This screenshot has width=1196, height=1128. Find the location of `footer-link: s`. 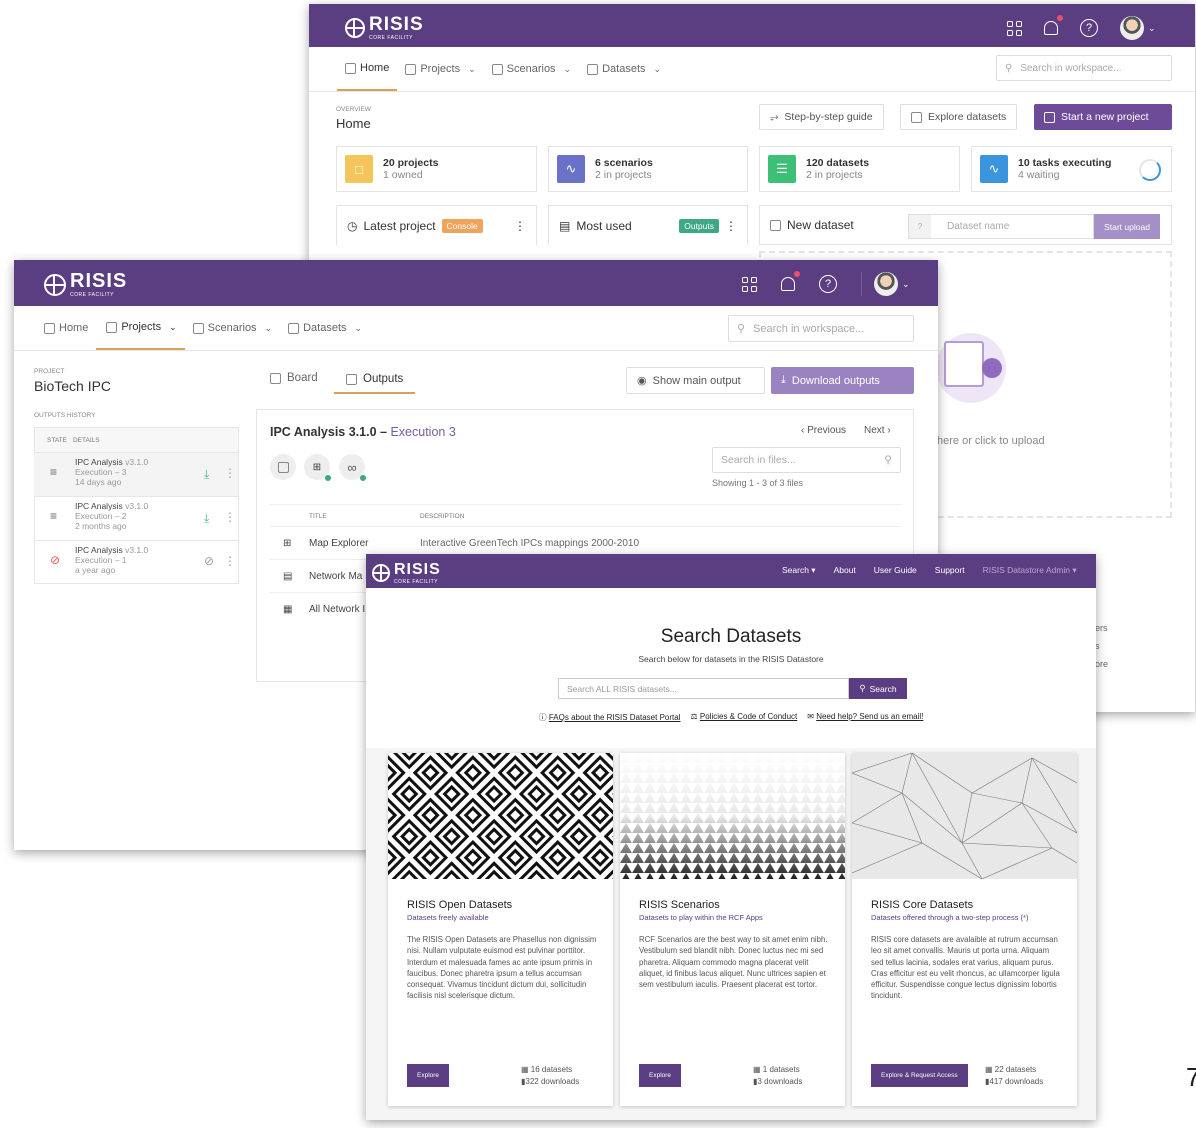

footer-link: s is located at coordinates (1101, 646).